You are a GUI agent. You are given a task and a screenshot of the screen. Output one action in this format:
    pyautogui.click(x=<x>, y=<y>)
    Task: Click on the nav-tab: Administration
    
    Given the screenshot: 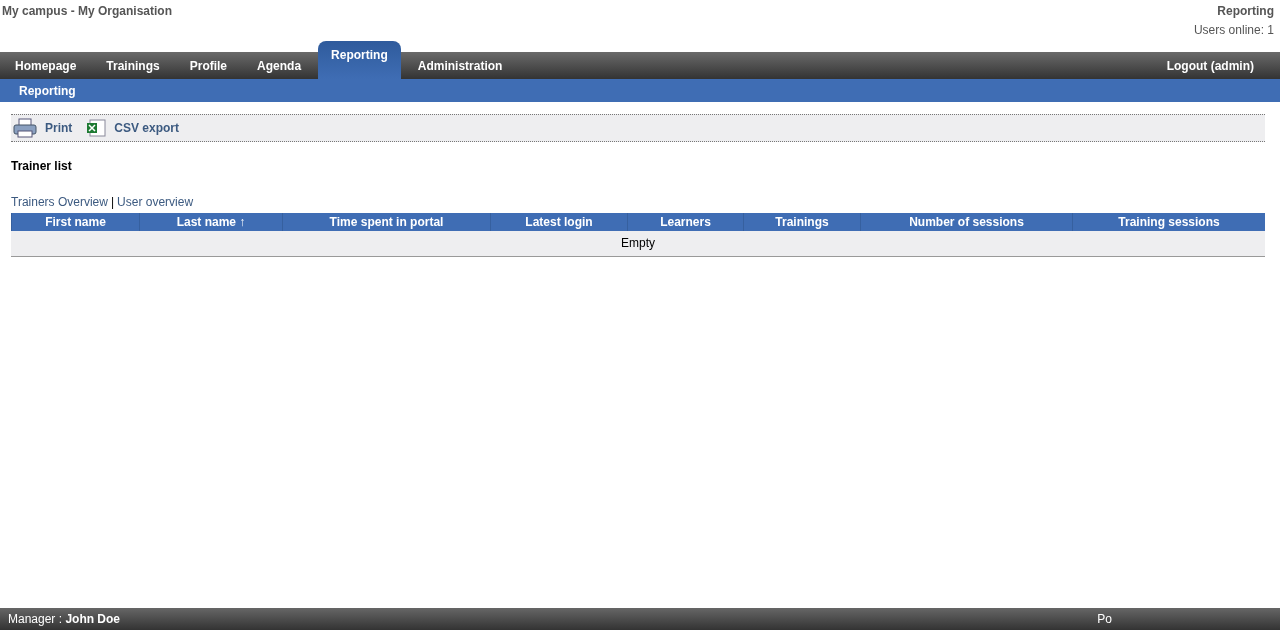 What is the action you would take?
    pyautogui.click(x=460, y=65)
    